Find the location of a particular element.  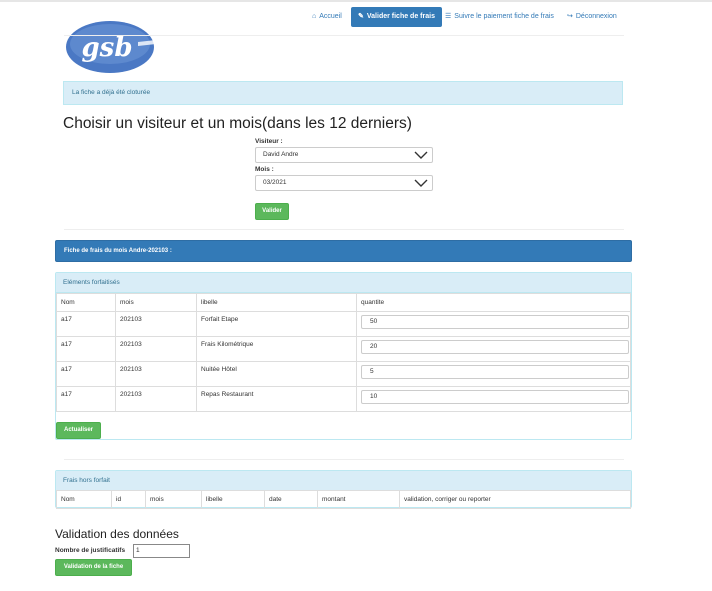

month-select: 03/2021 is located at coordinates (344, 183).